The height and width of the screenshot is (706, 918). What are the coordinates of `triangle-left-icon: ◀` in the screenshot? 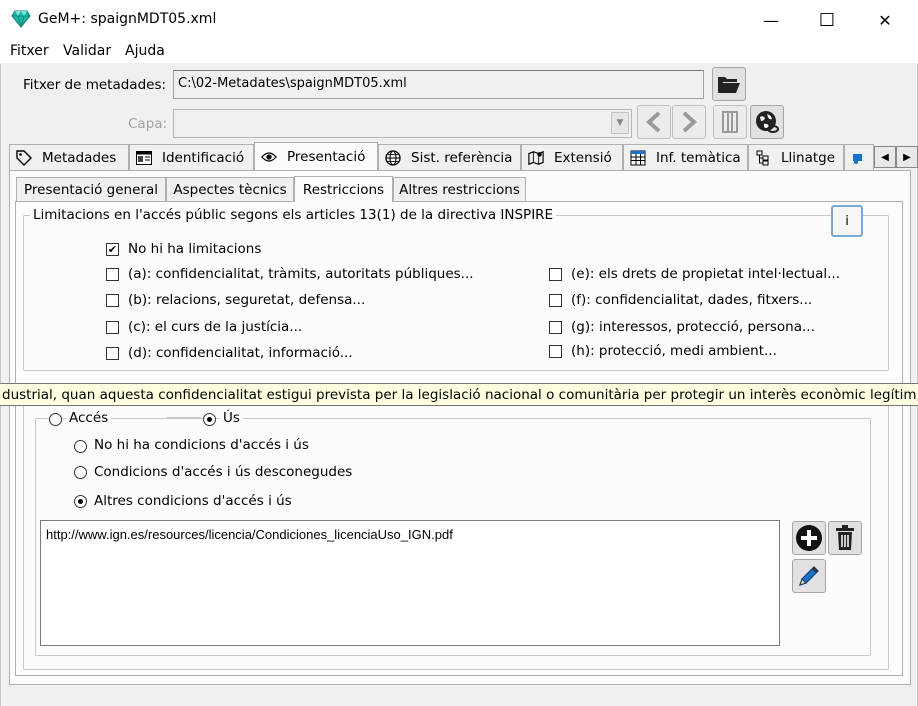 It's located at (885, 157).